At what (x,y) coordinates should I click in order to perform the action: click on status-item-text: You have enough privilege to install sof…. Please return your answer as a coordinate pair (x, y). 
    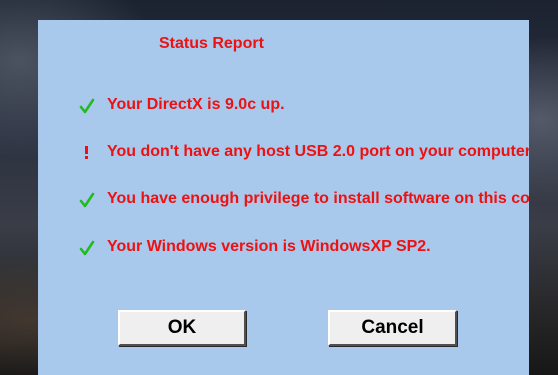
    Looking at the image, I should click on (318, 198).